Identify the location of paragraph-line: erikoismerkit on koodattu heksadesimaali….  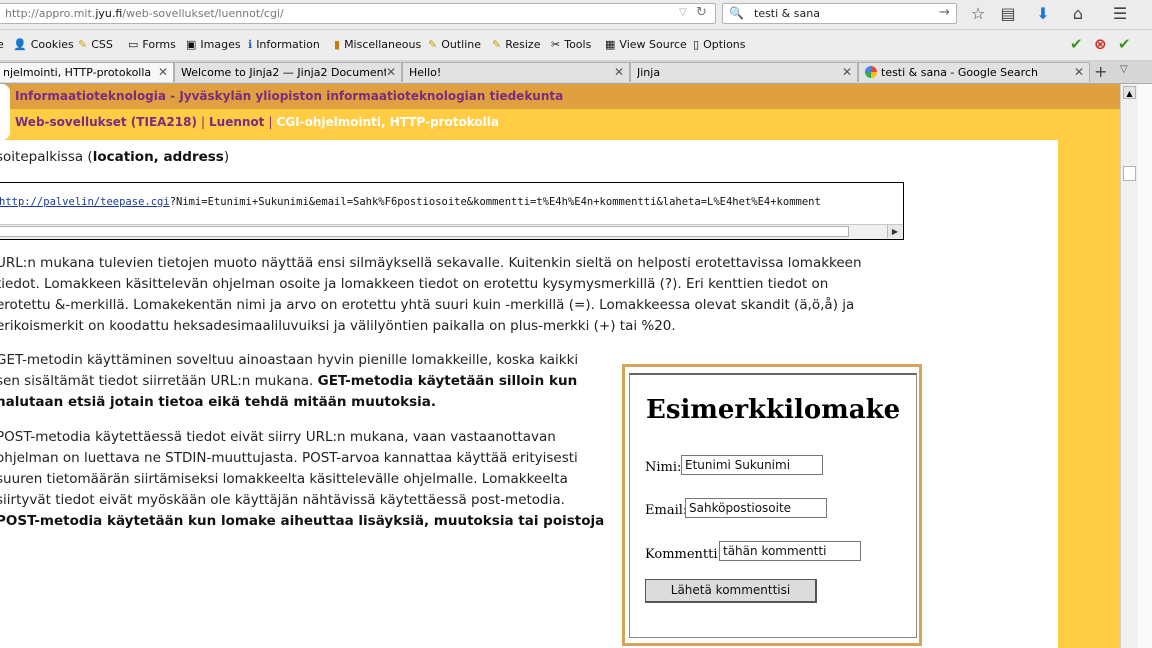
(338, 326).